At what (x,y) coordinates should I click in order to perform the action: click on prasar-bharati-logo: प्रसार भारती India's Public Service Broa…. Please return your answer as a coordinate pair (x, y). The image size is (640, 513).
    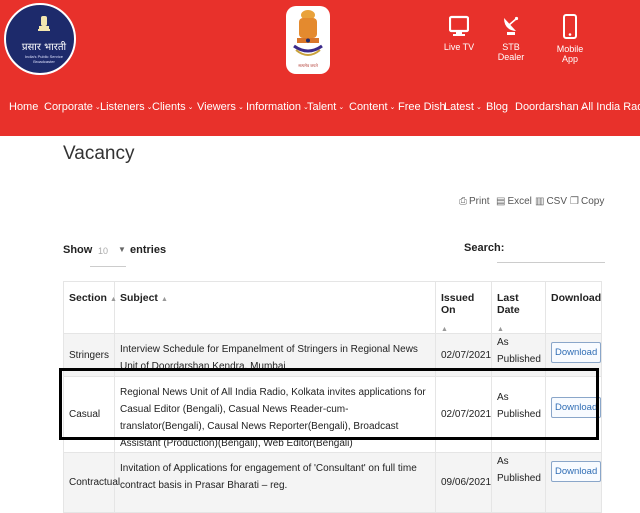
    Looking at the image, I should click on (40, 39).